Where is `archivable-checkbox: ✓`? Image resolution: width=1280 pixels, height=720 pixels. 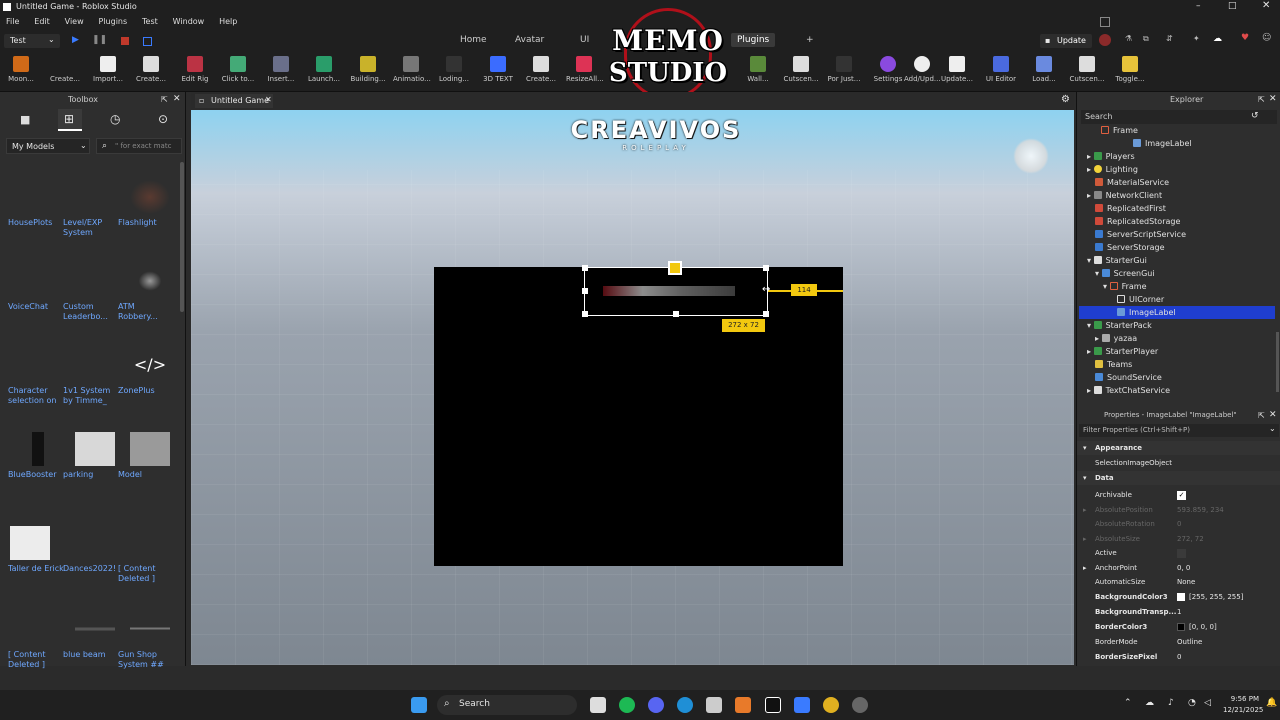
archivable-checkbox: ✓ is located at coordinates (1181, 495).